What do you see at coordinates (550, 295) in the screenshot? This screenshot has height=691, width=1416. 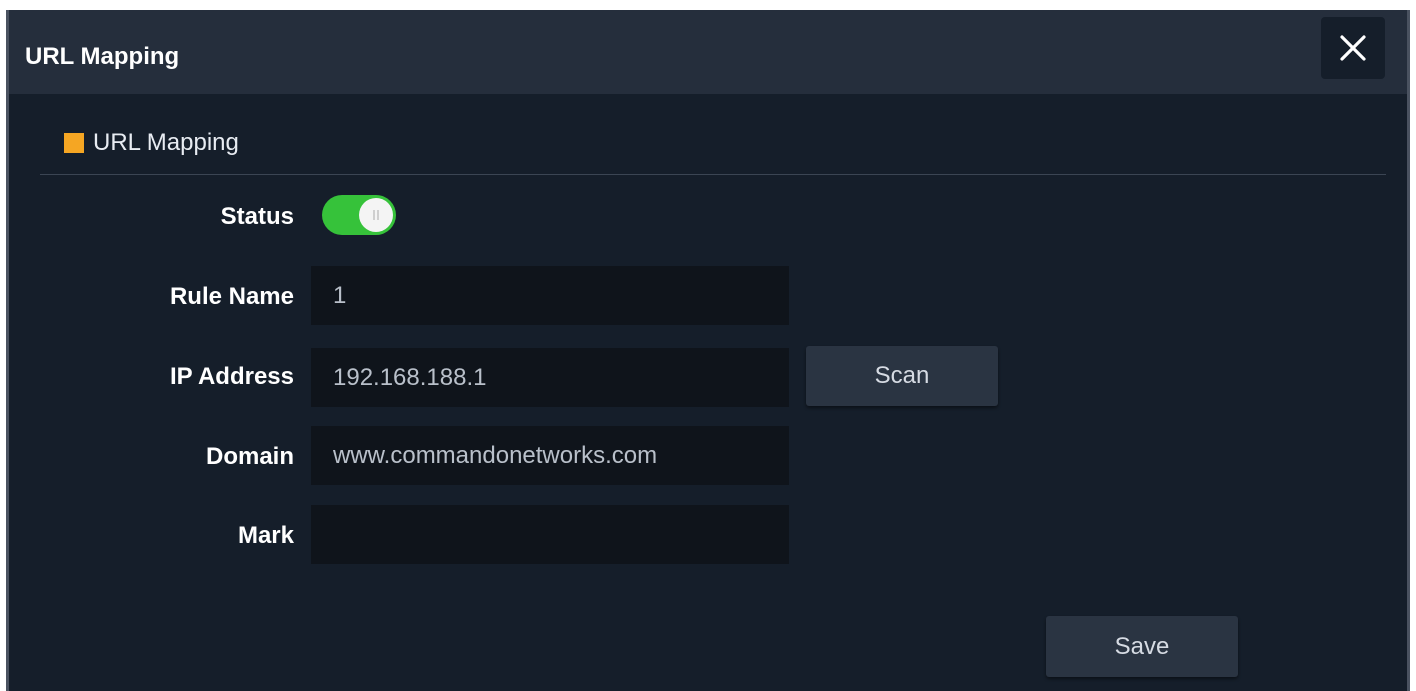 I see `rule-name-input` at bounding box center [550, 295].